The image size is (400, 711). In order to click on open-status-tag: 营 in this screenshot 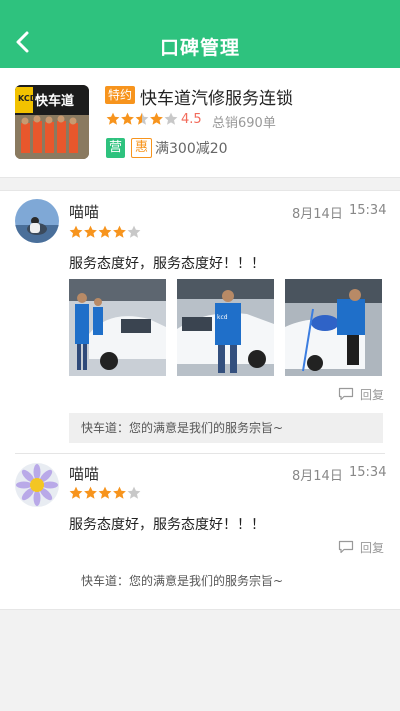, I will do `click(116, 148)`.